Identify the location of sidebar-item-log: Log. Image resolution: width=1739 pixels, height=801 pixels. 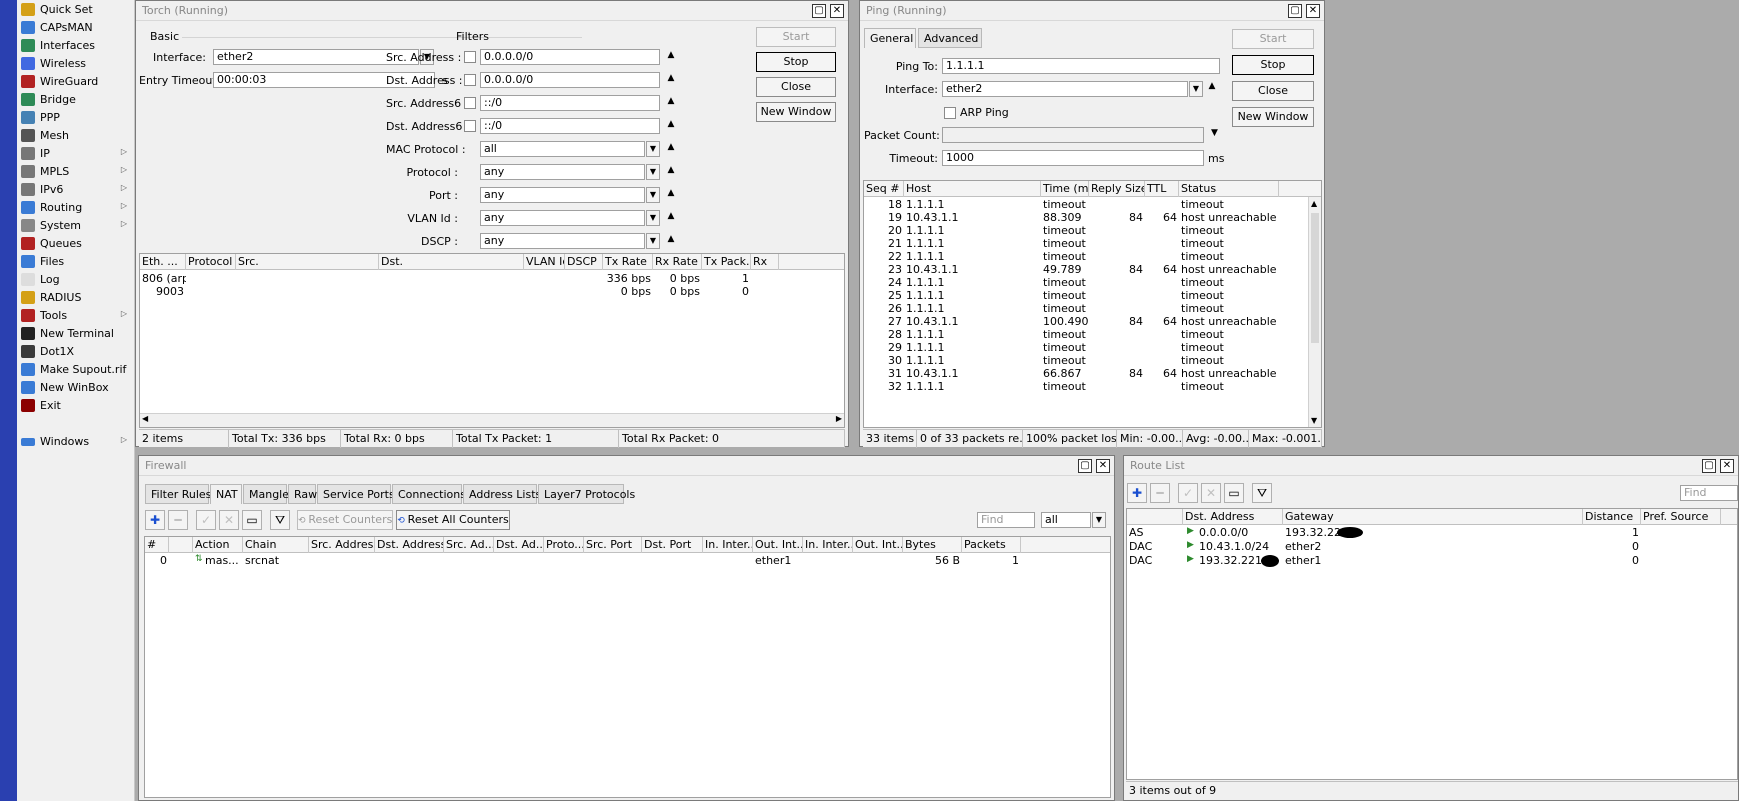
(76, 279).